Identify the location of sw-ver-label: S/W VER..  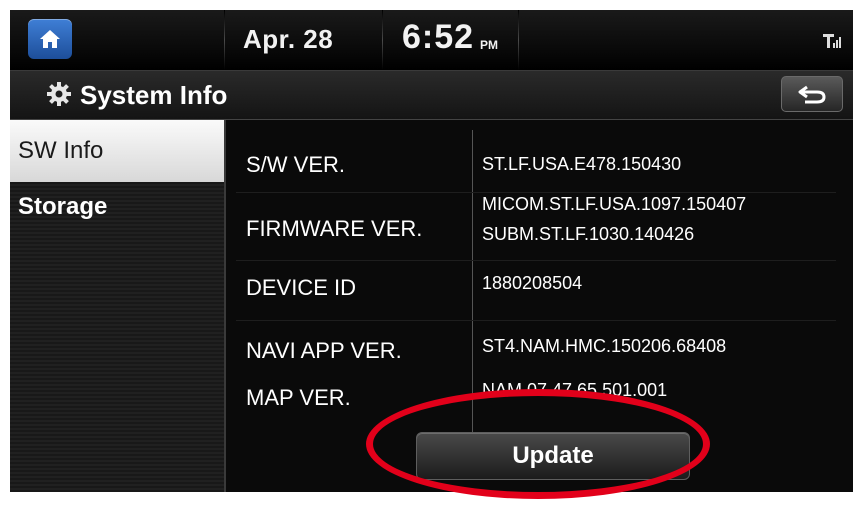
(296, 164).